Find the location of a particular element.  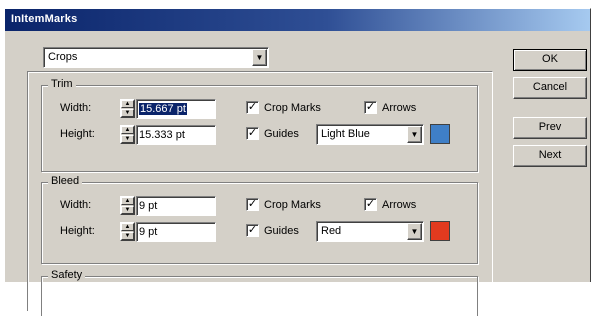

window-title: InItemMarks is located at coordinates (44, 19).